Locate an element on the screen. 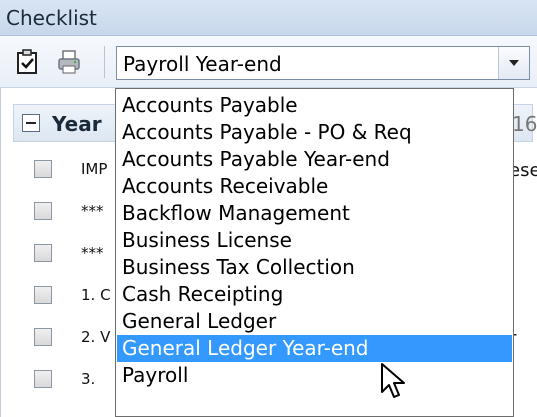 The width and height of the screenshot is (537, 417). task-text: 3. is located at coordinates (88, 379).